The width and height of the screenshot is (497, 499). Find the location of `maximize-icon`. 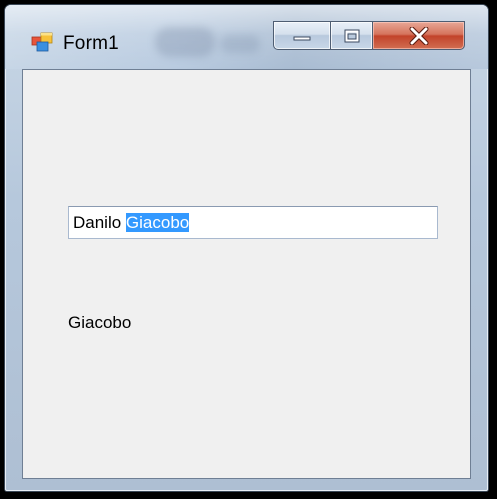

maximize-icon is located at coordinates (351, 35).